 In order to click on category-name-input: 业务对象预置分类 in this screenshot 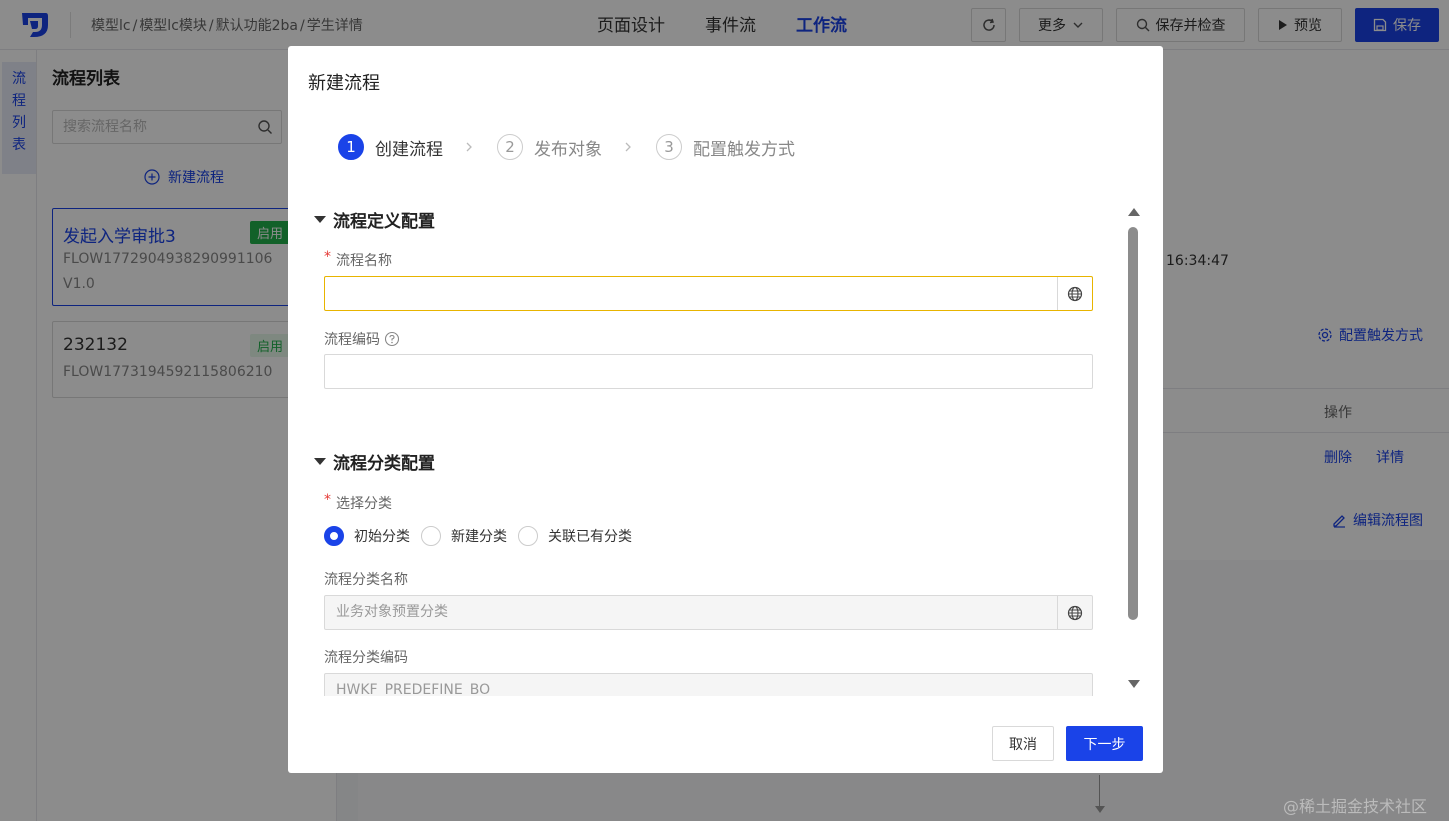, I will do `click(708, 612)`.